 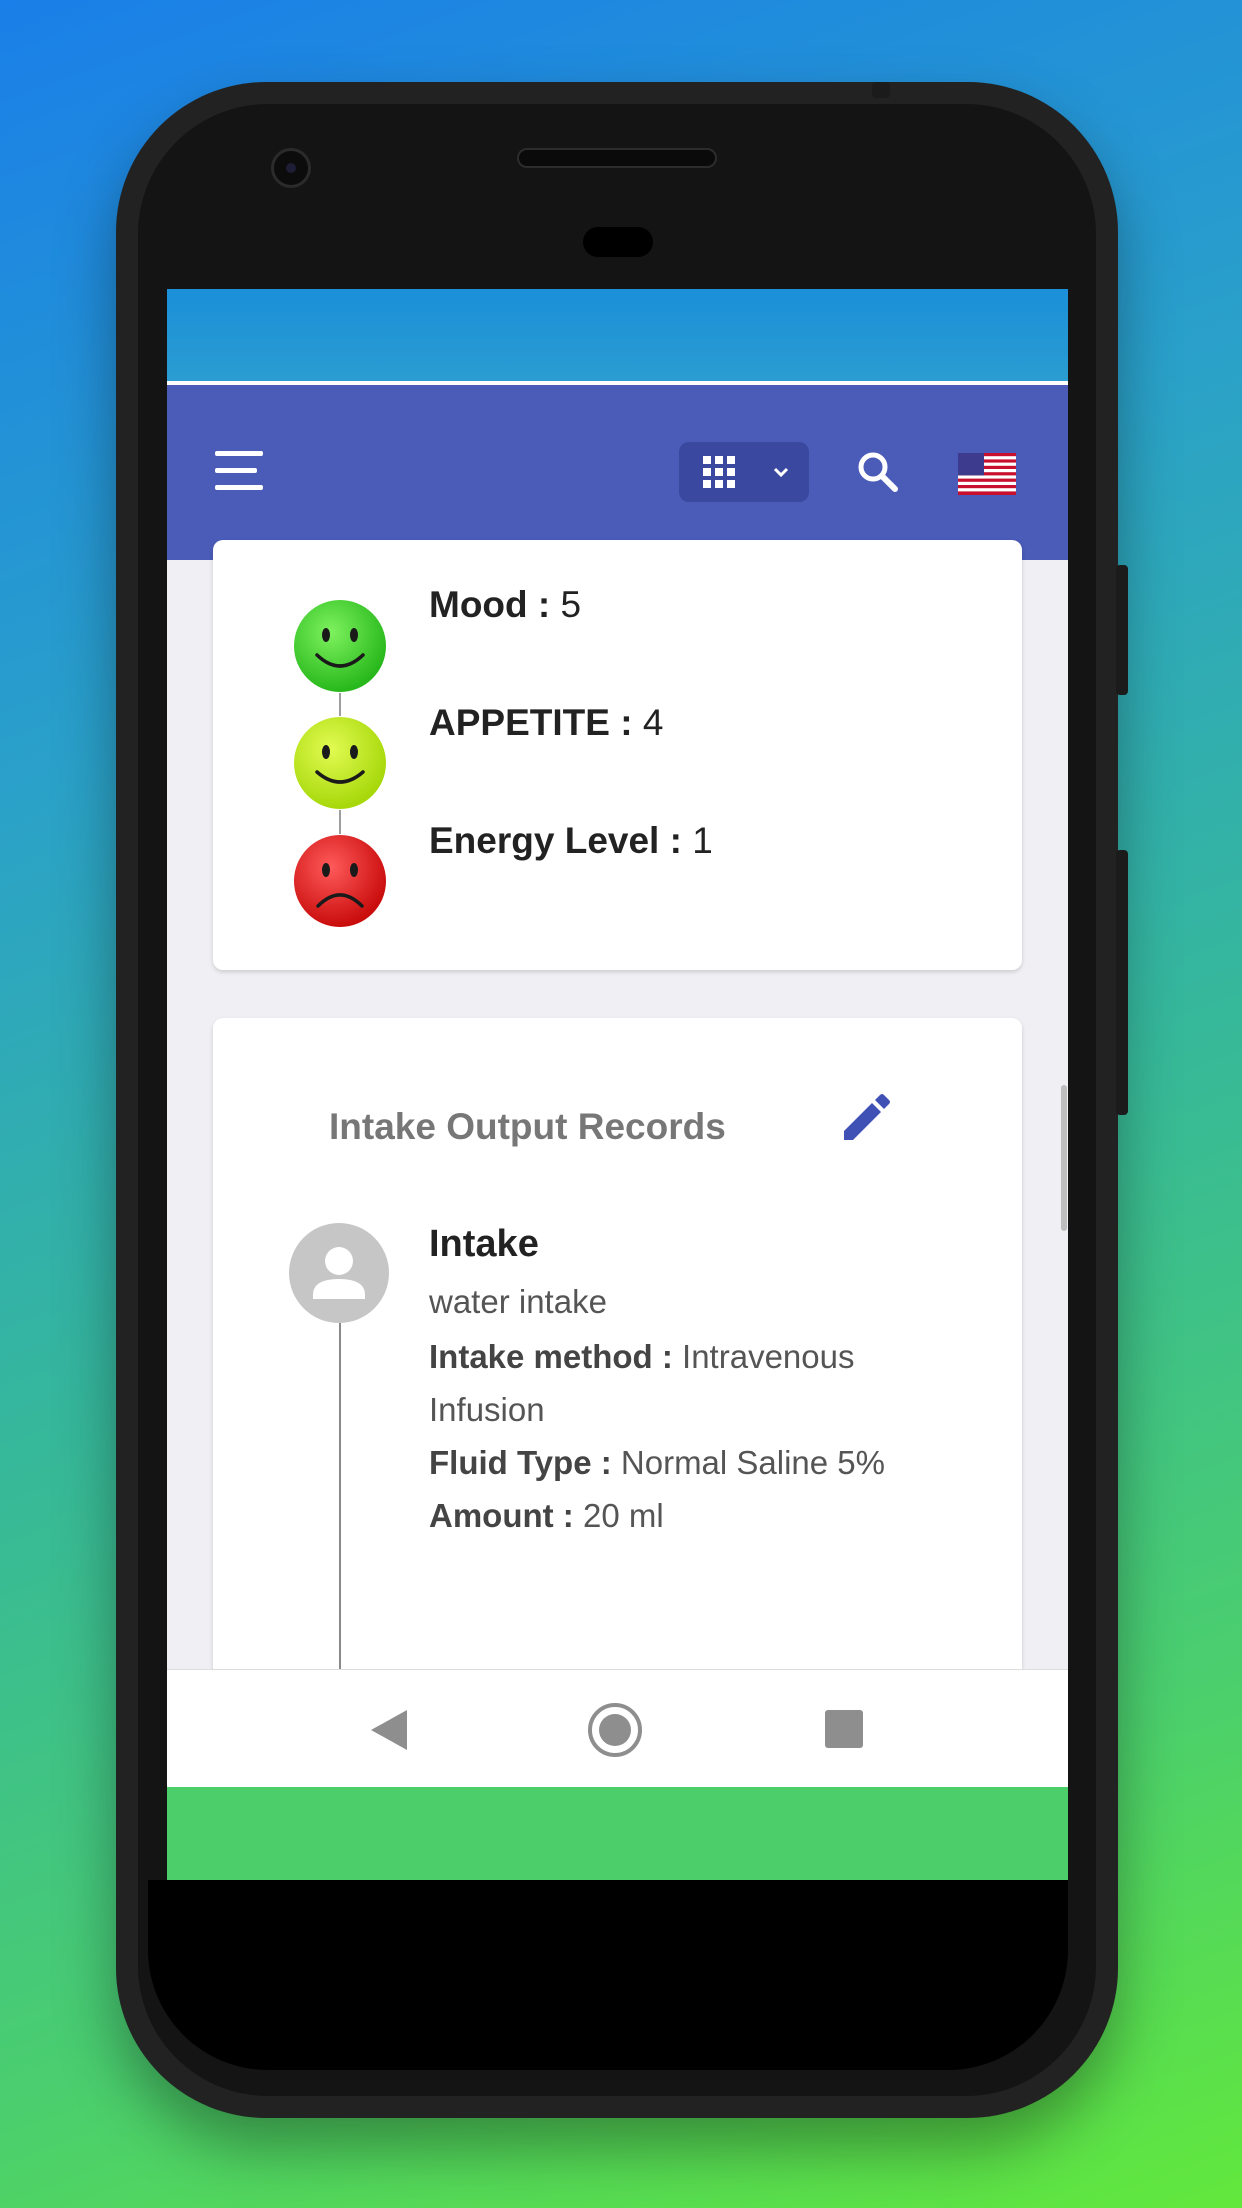 What do you see at coordinates (239, 471) in the screenshot?
I see `menu-icon` at bounding box center [239, 471].